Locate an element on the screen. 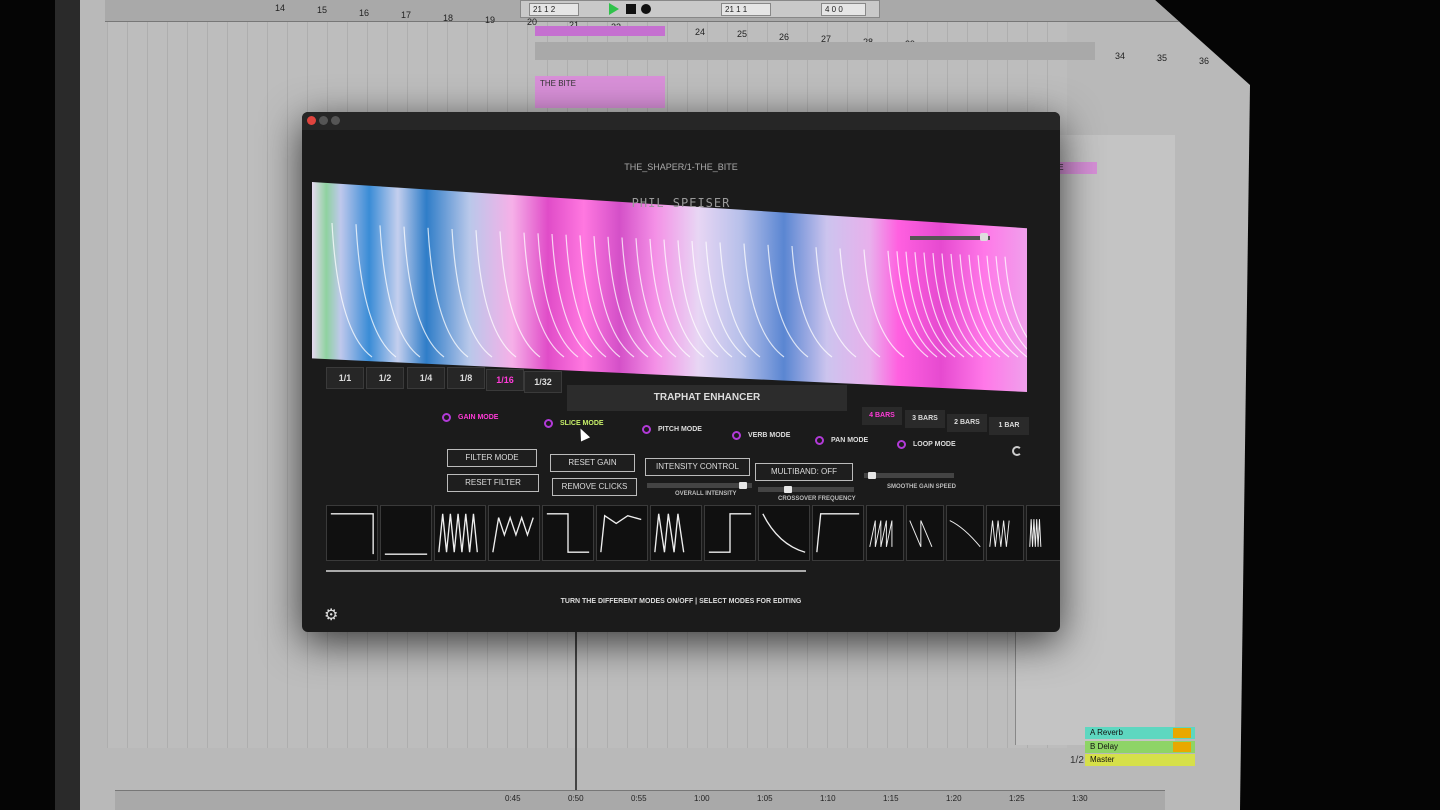  ruler-tick: 34 is located at coordinates (1120, 56).